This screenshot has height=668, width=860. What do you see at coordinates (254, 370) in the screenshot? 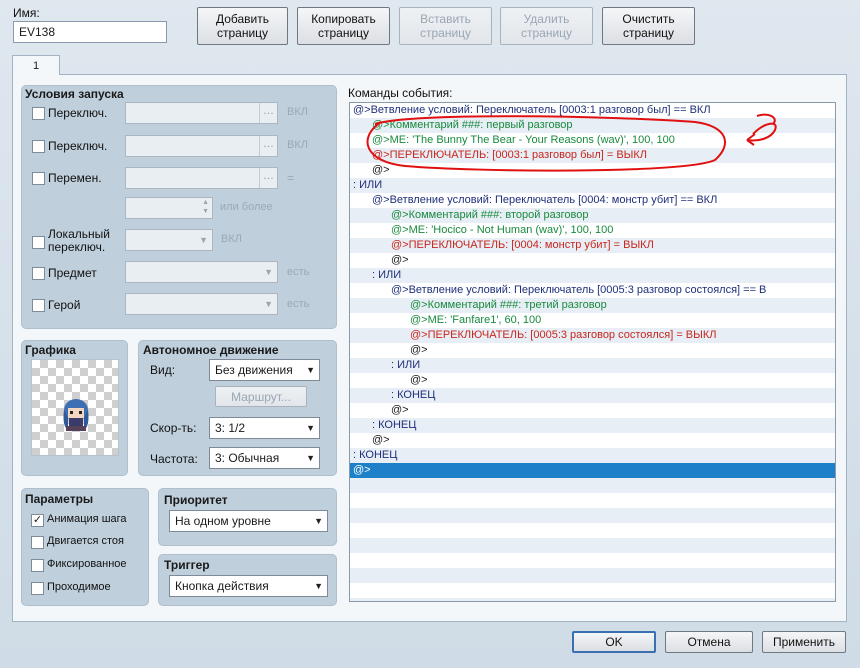
I see `move-type-value: Без движения` at bounding box center [254, 370].